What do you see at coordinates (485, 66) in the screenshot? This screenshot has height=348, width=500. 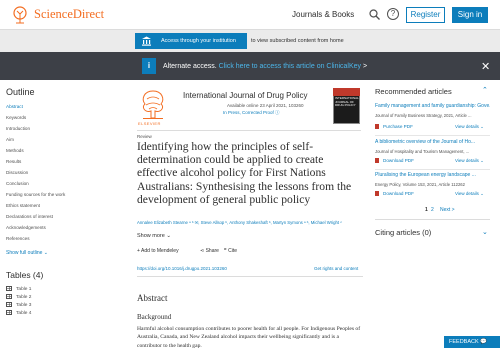 I see `close-icon: ✕` at bounding box center [485, 66].